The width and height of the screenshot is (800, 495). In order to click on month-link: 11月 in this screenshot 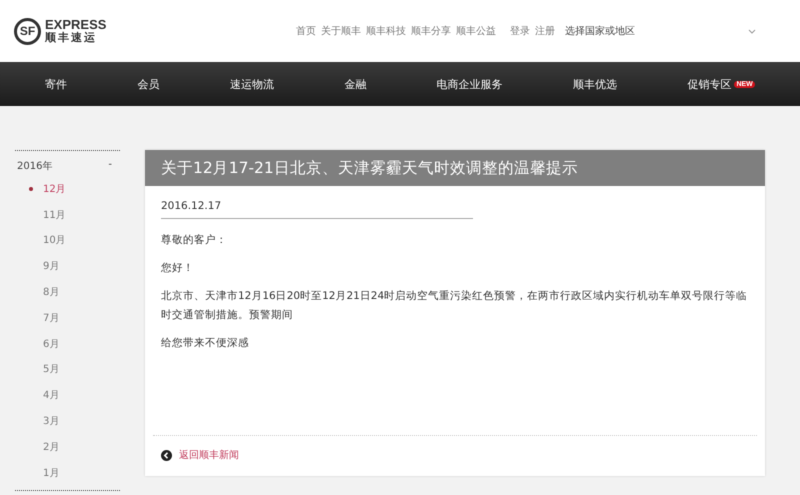, I will do `click(67, 215)`.